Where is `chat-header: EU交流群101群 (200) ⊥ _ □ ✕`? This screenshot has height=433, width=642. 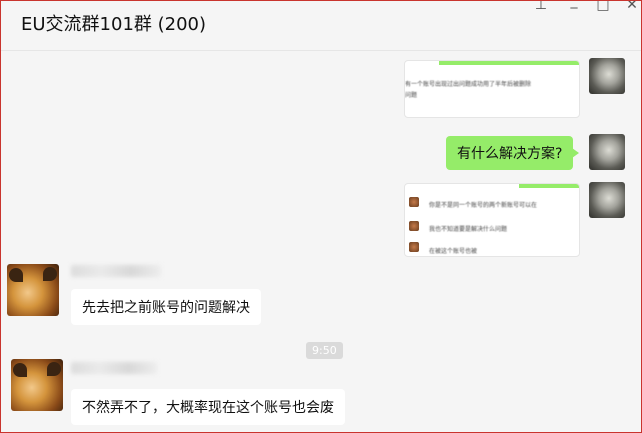
chat-header: EU交流群101群 (200) ⊥ _ □ ✕ is located at coordinates (321, 26).